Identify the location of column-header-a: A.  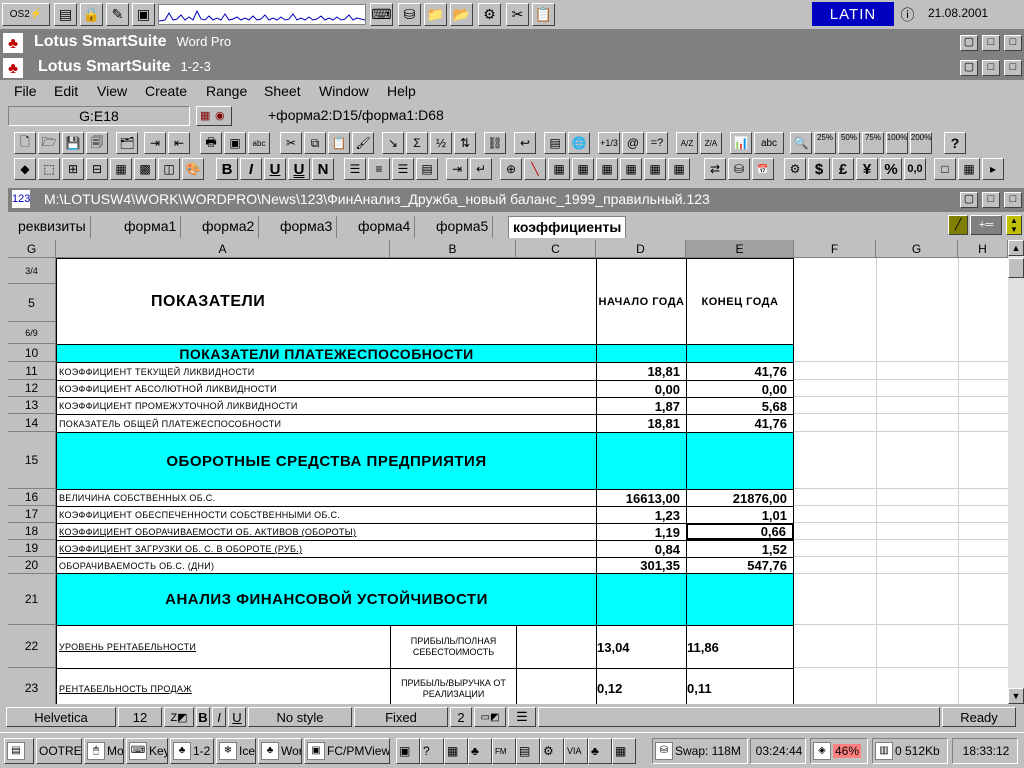
(223, 249).